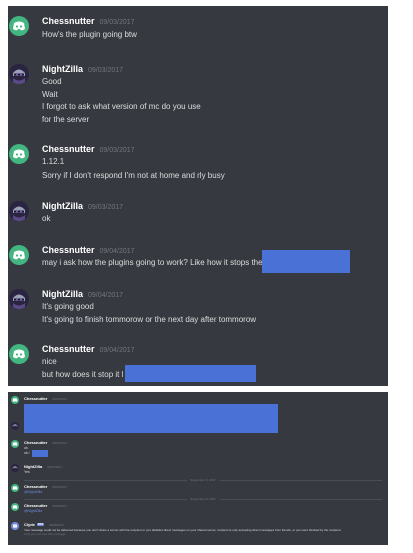 The height and width of the screenshot is (553, 413). What do you see at coordinates (89, 34) in the screenshot?
I see `message-text: How's the plugin going btw` at bounding box center [89, 34].